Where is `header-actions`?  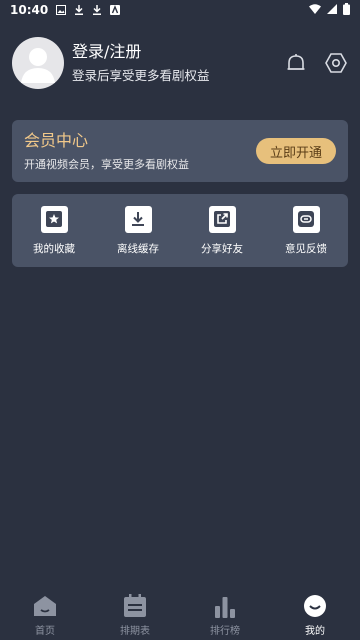 header-actions is located at coordinates (316, 63).